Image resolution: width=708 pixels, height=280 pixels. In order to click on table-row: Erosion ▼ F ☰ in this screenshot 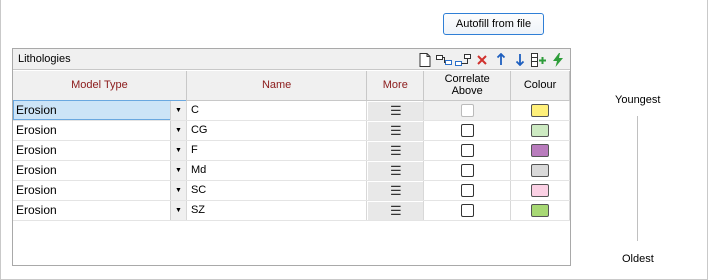, I will do `click(291, 150)`.